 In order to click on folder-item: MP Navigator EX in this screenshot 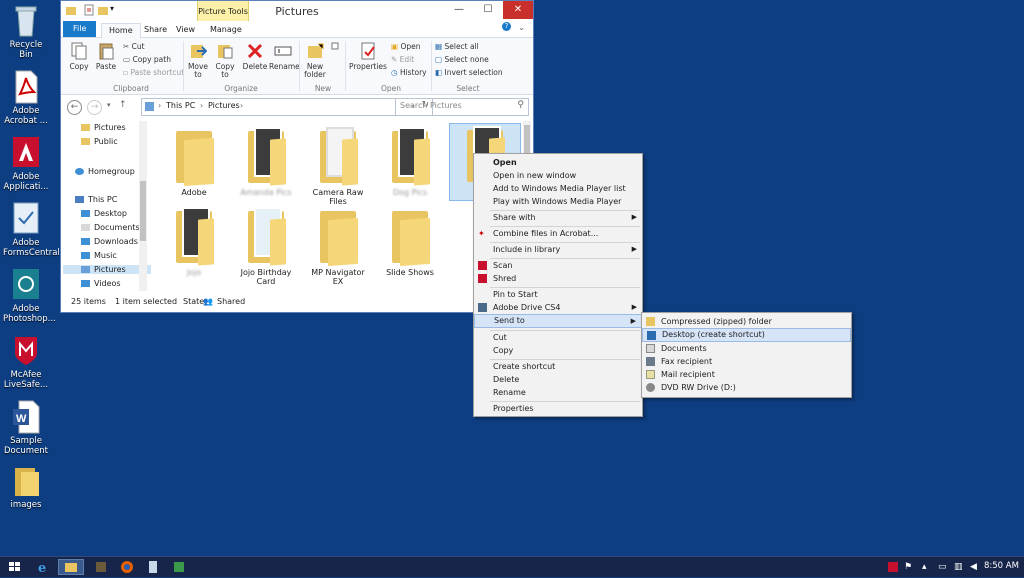, I will do `click(338, 245)`.